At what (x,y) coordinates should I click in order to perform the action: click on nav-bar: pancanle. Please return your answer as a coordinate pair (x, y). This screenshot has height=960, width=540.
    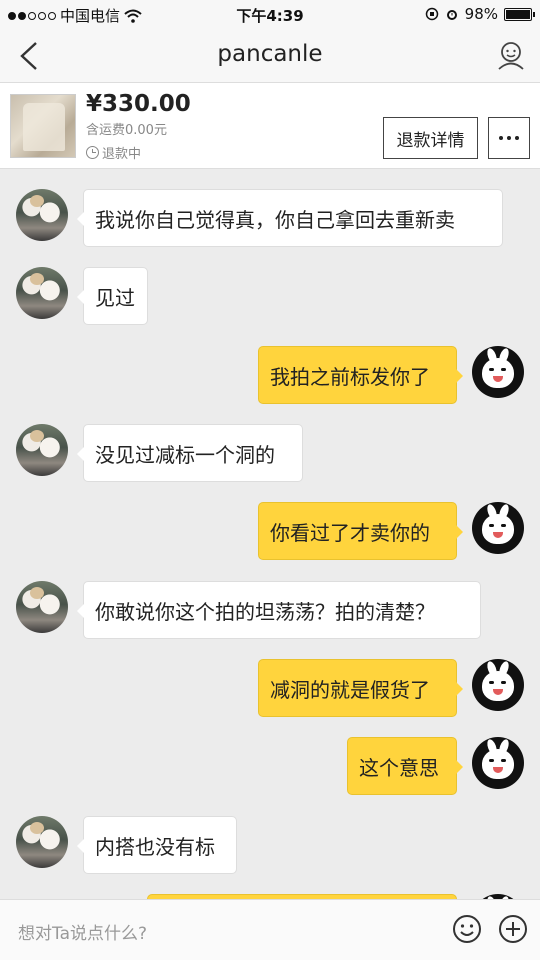
    Looking at the image, I should click on (270, 55).